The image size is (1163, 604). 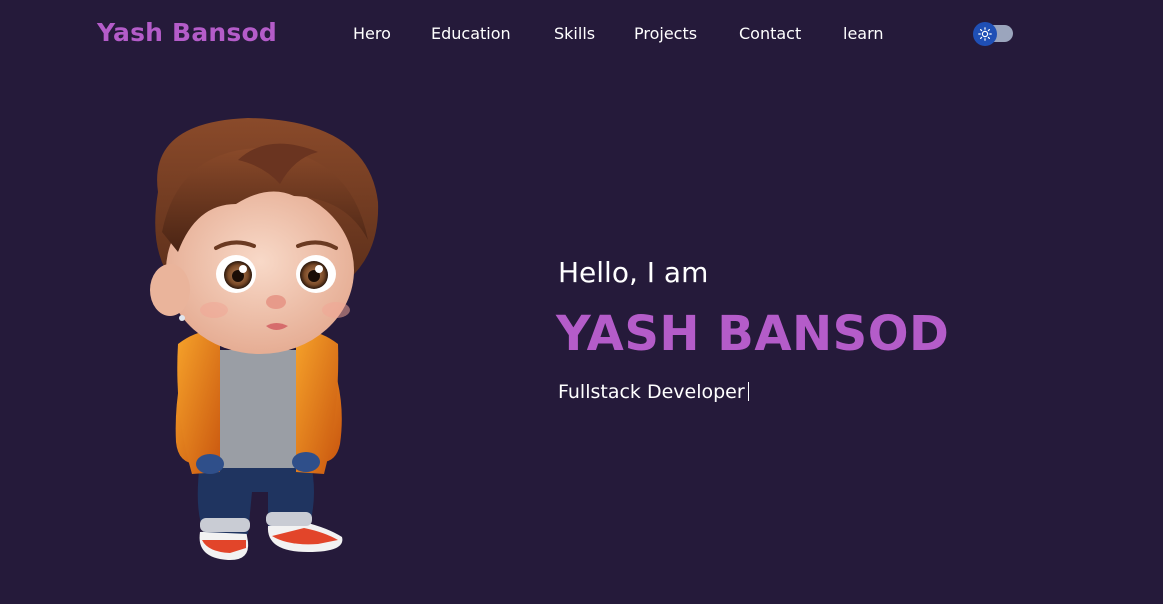 I want to click on toggle-knob, so click(x=985, y=34).